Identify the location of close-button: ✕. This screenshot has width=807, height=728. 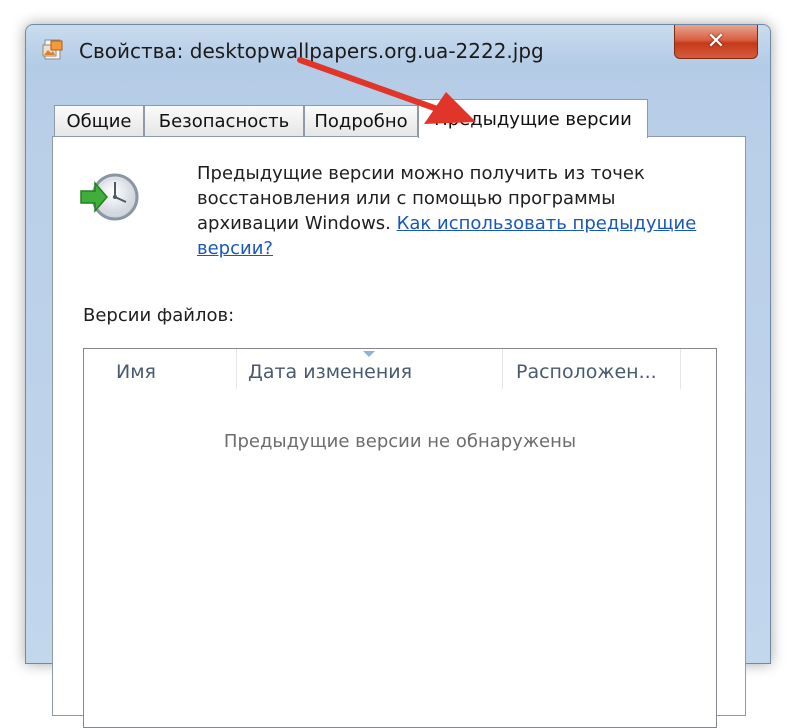
(716, 42).